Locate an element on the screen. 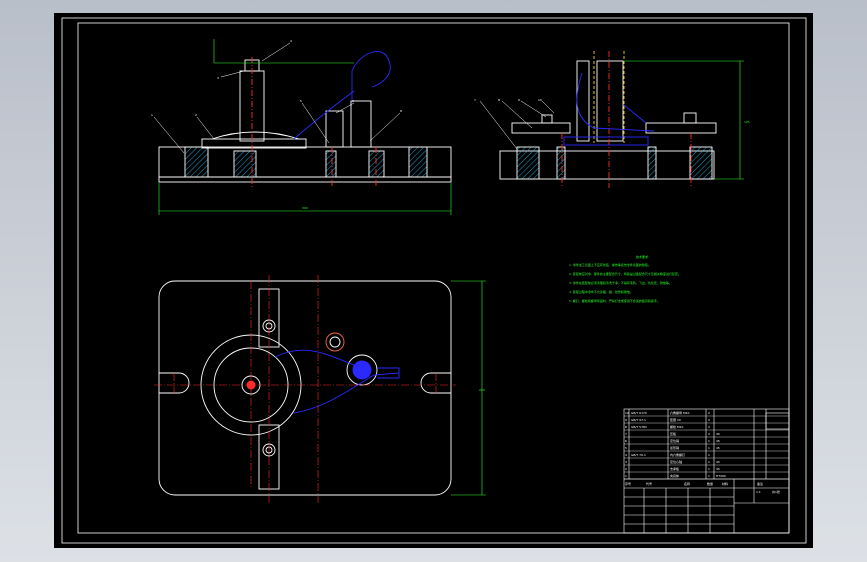 Image resolution: width=867 pixels, height=562 pixels. bom-cell: 8 is located at coordinates (626, 427).